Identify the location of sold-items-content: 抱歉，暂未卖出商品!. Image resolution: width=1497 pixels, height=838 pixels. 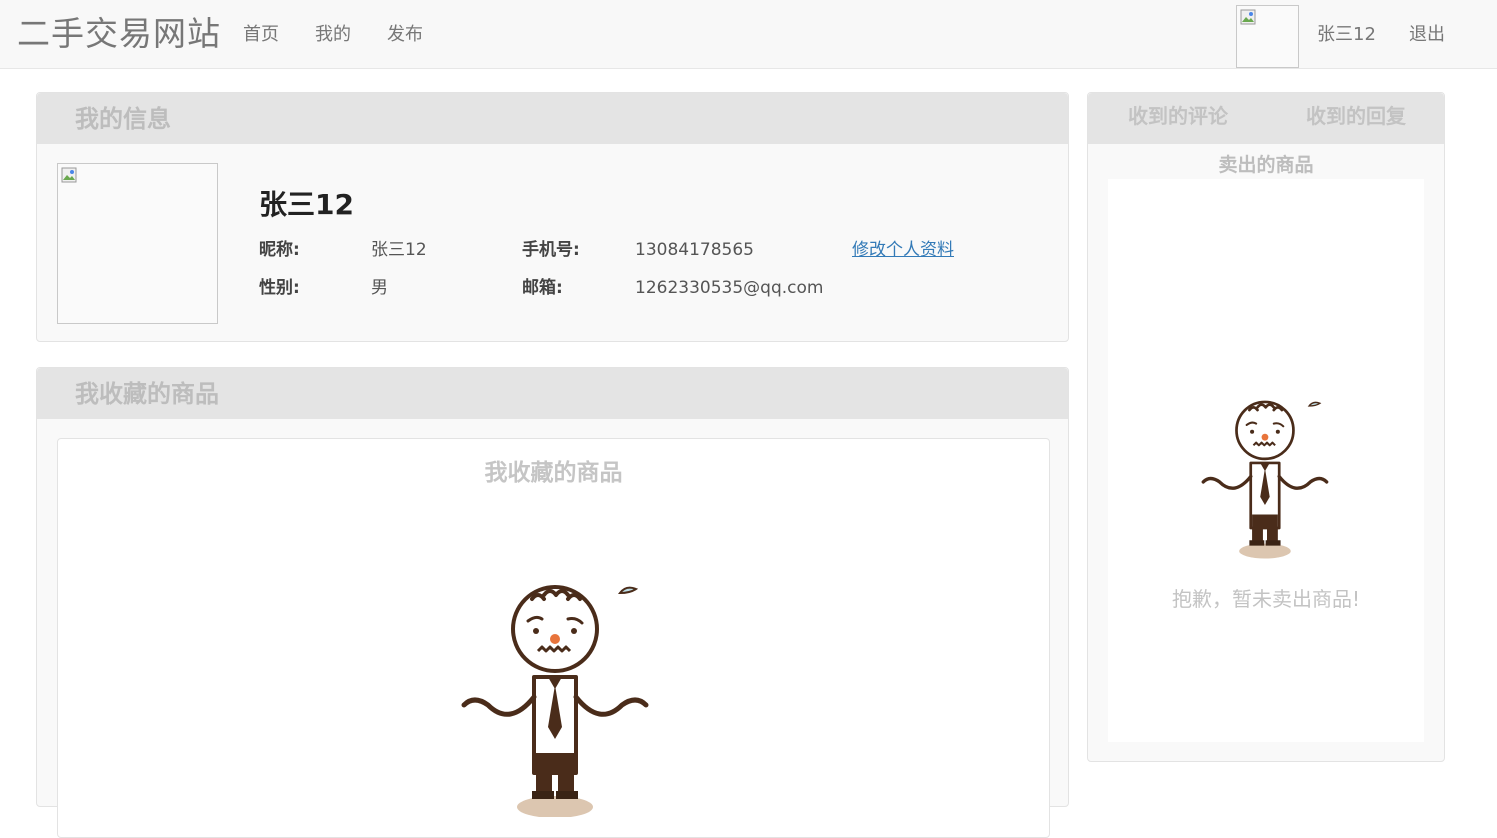
(1266, 460).